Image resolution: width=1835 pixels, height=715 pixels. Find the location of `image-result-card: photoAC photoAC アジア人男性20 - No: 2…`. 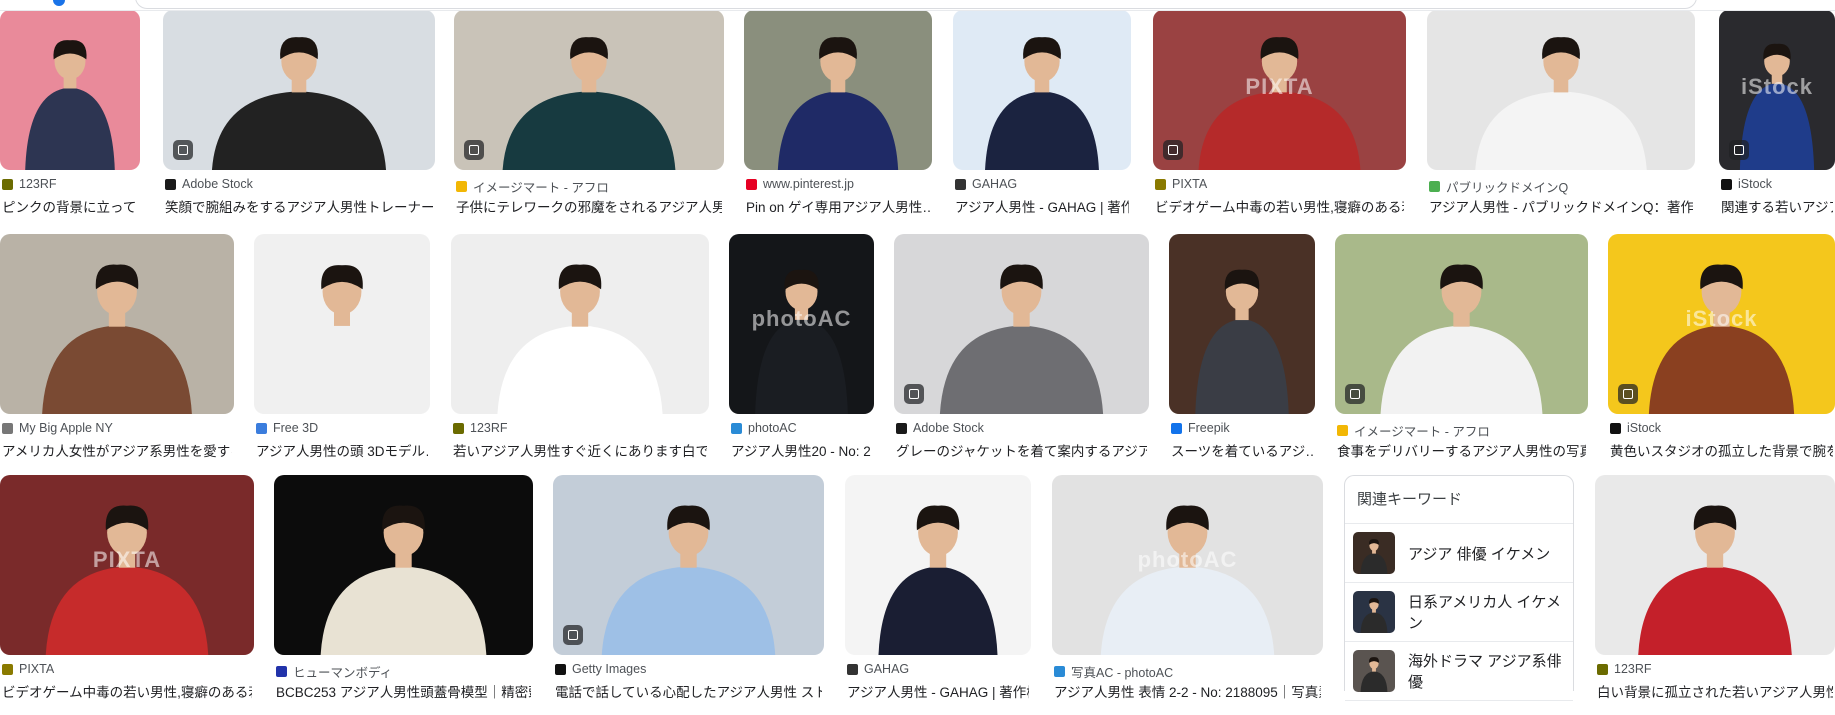

image-result-card: photoAC photoAC アジア人男性20 - No: 2… is located at coordinates (801, 354).